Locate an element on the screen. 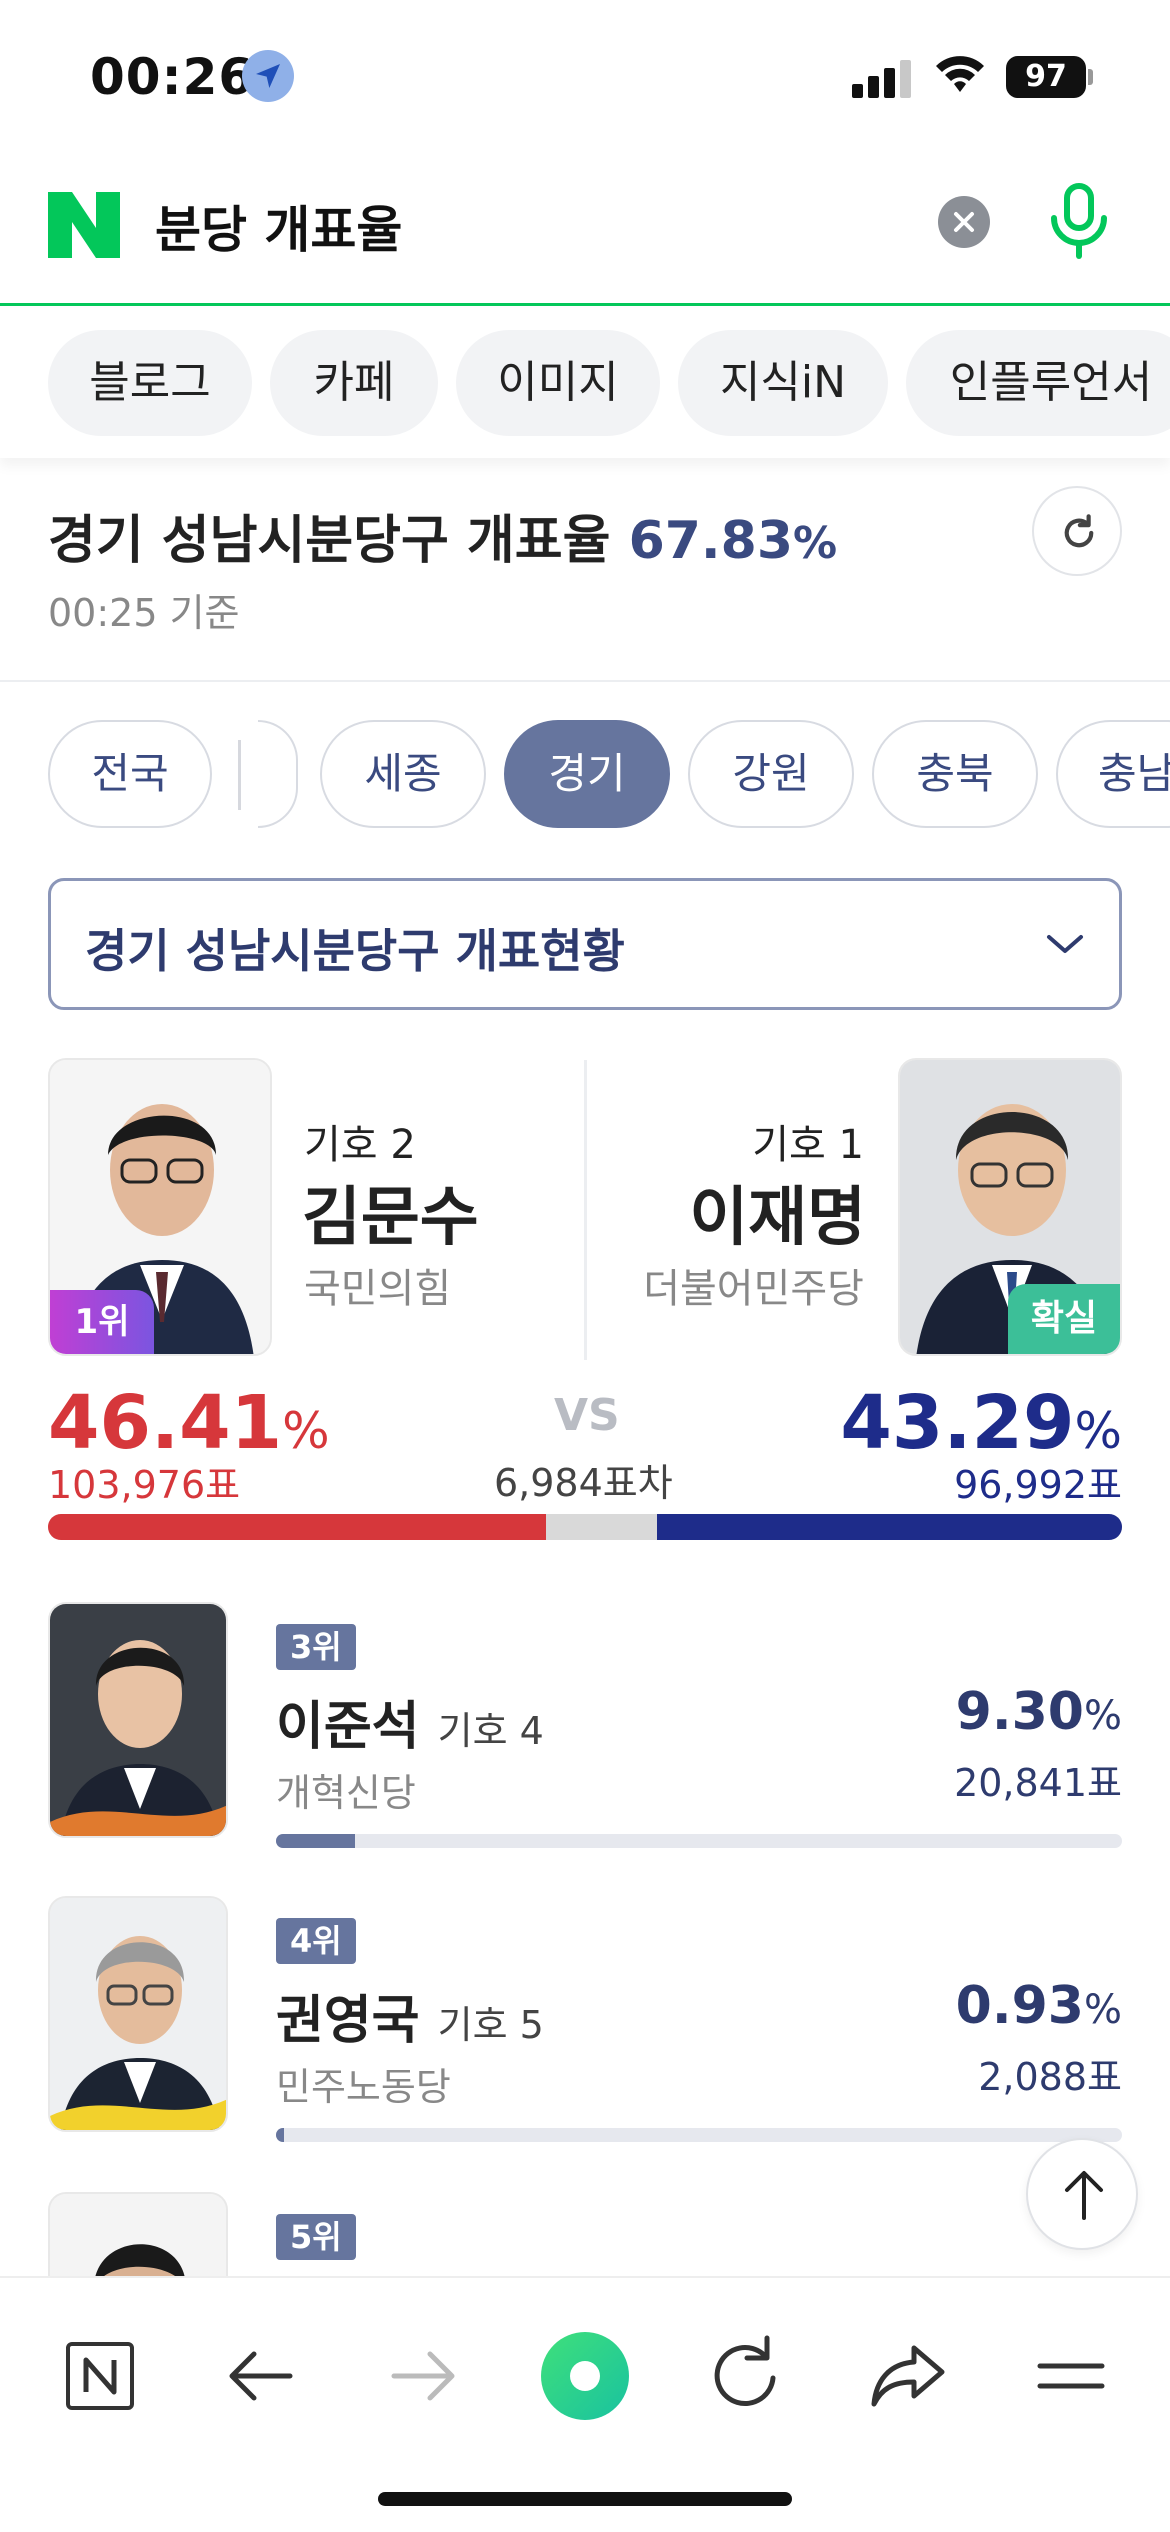 The width and height of the screenshot is (1170, 2532). percent-4: 0.93% is located at coordinates (1039, 2006).